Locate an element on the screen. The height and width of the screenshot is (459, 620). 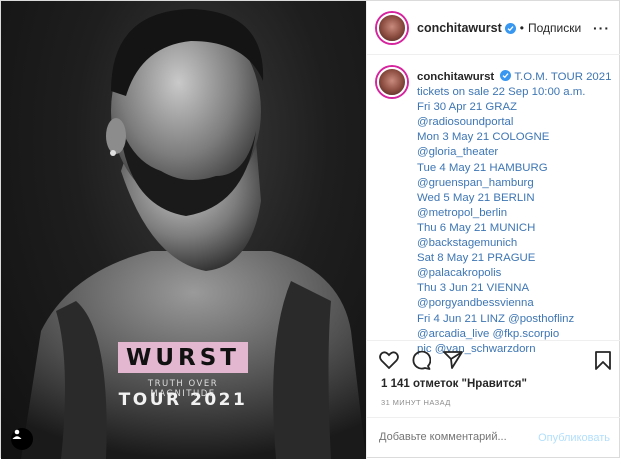
mention-link: @backstagemunich is located at coordinates (517, 243).